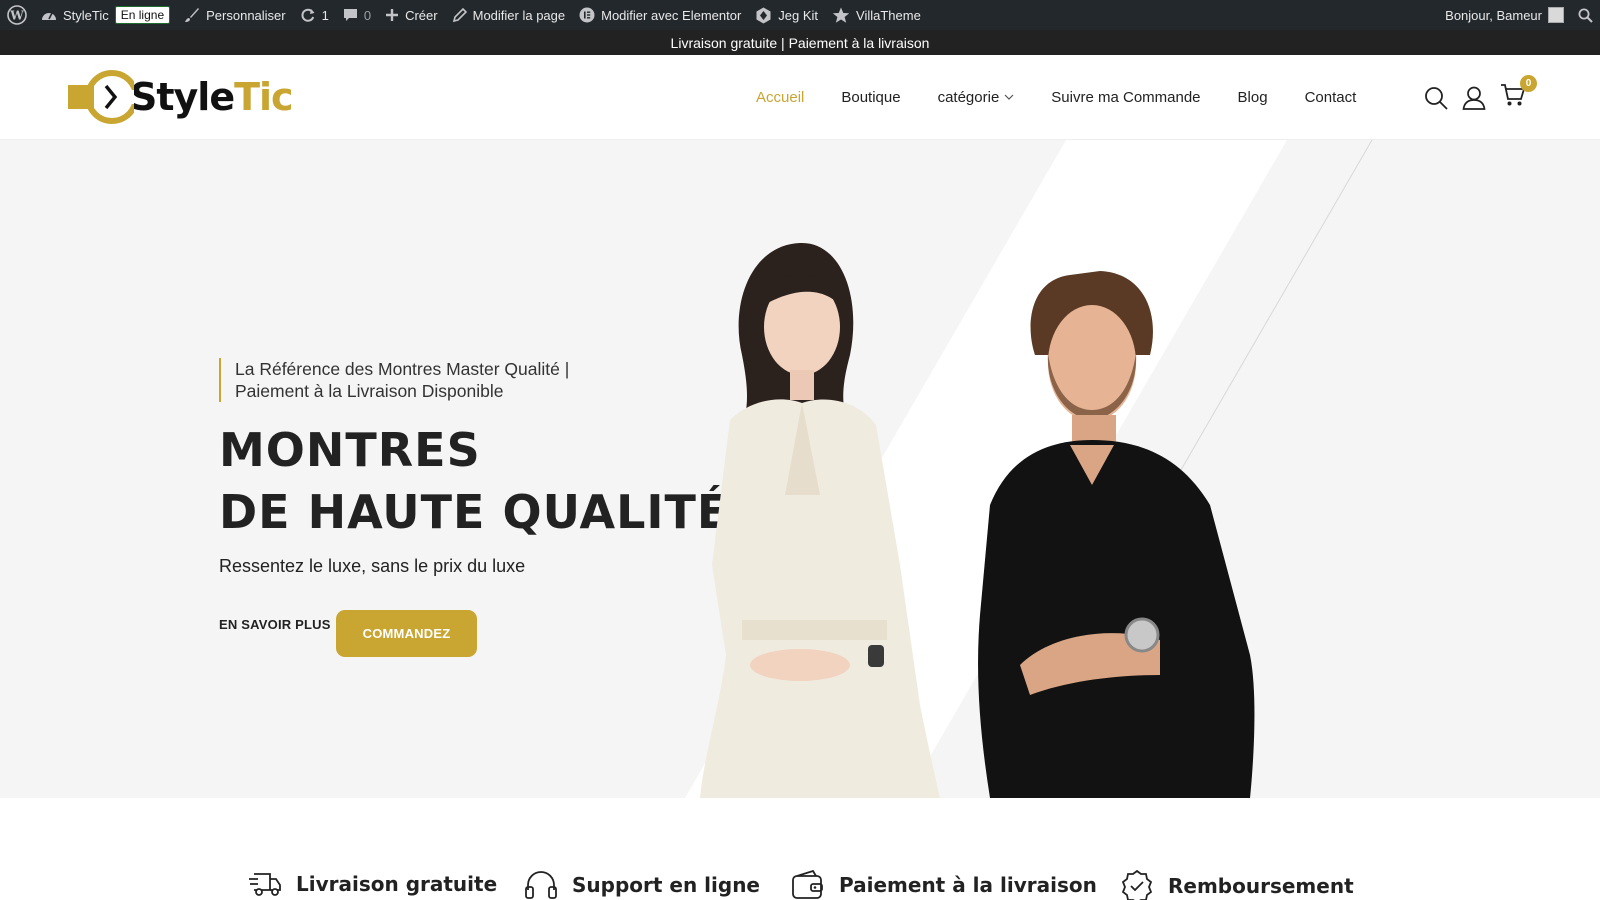  What do you see at coordinates (1009, 97) in the screenshot?
I see `chevron-down-icon` at bounding box center [1009, 97].